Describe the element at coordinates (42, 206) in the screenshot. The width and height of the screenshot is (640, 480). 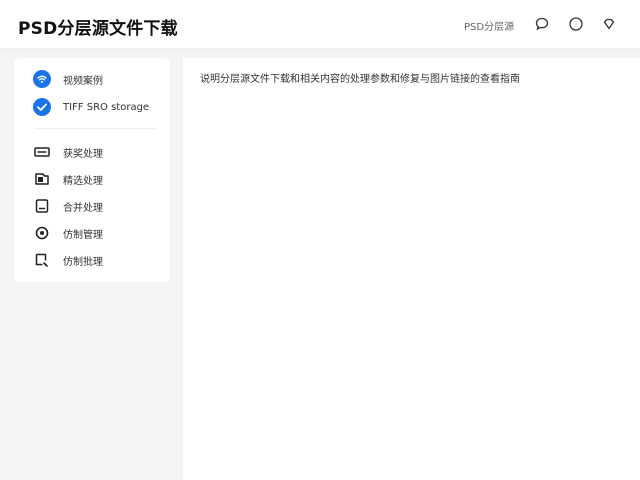
I see `document-icon` at that location.